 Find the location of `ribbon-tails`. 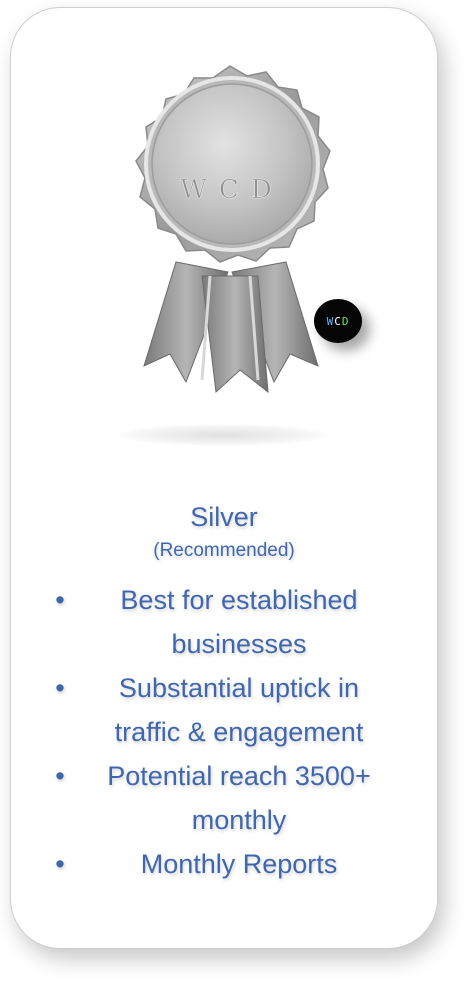

ribbon-tails is located at coordinates (231, 327).